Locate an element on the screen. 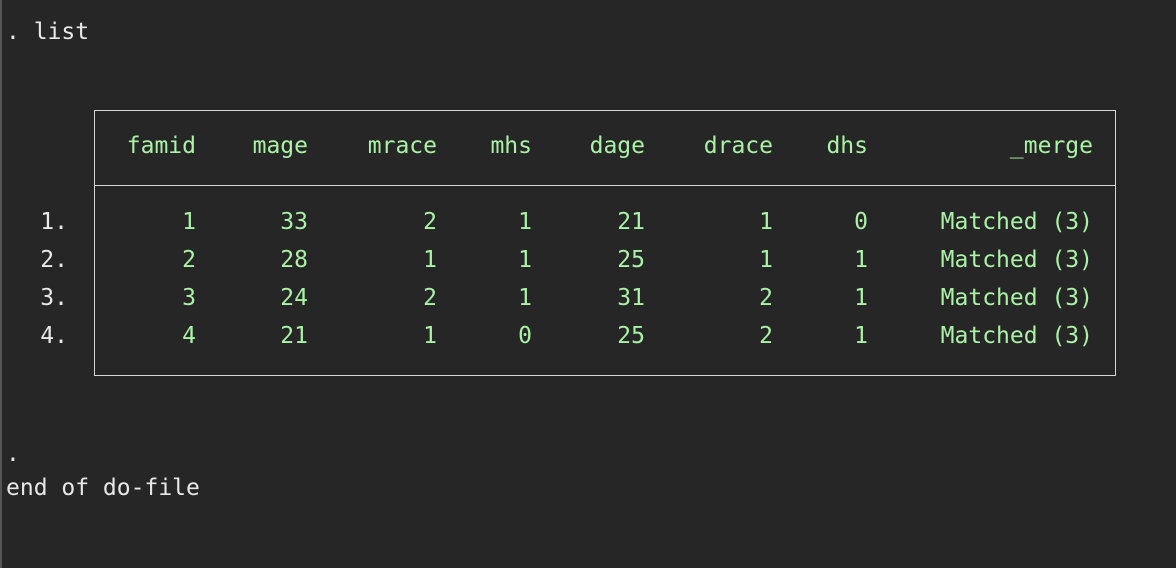 The width and height of the screenshot is (1176, 568). window-left-border is located at coordinates (1, 284).